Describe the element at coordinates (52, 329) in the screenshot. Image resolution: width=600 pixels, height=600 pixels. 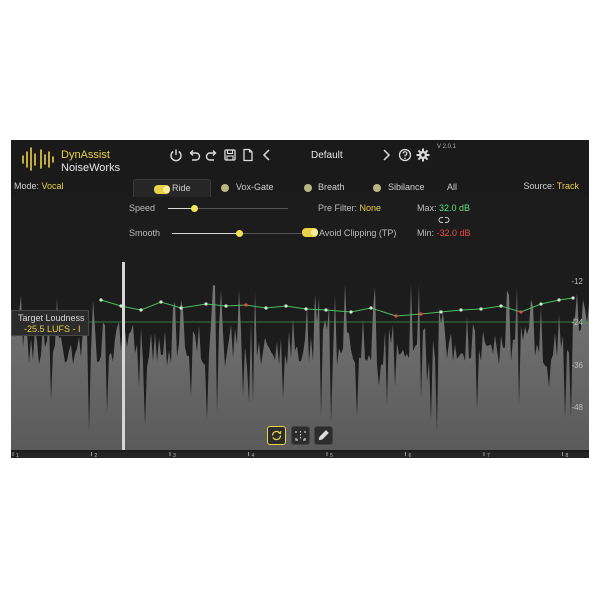
I see `target-loudness-value: -25.5 LUFS - I` at that location.